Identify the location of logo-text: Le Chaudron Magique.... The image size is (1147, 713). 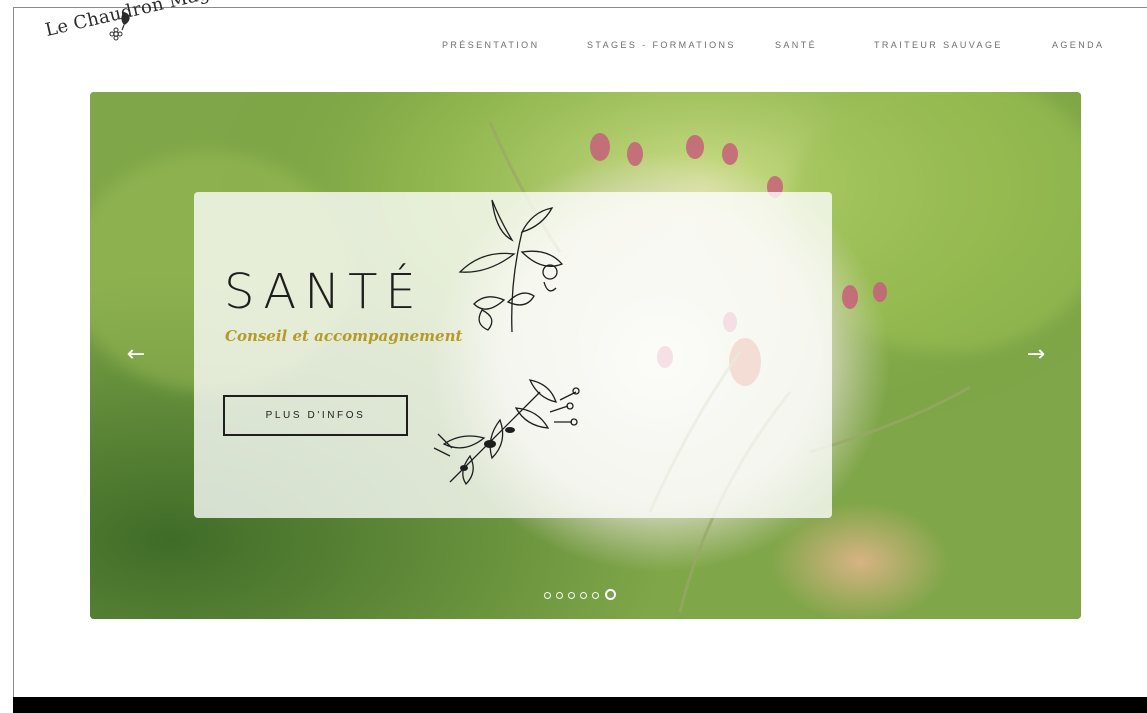
(156, 20).